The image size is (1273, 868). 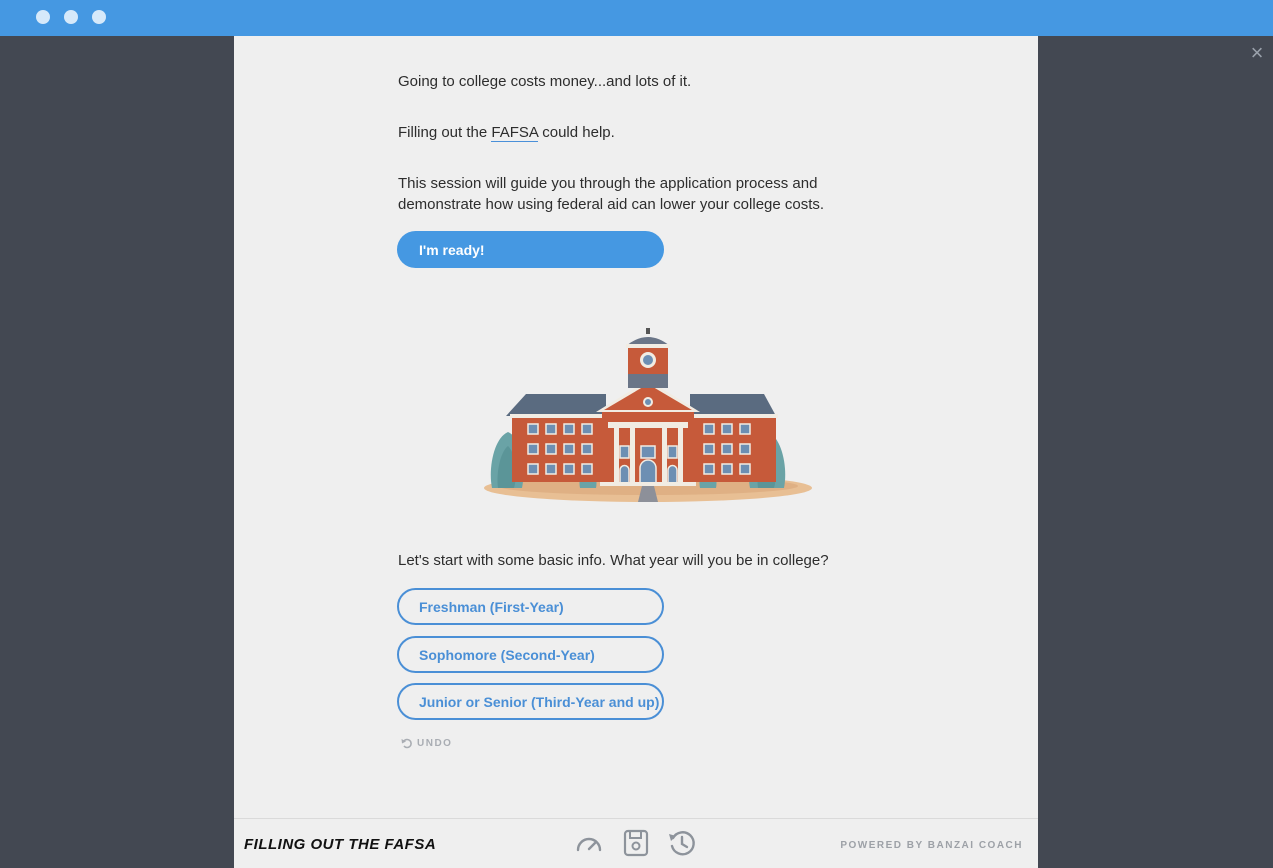 I want to click on option-freshman-button: Freshman (First-Year), so click(x=530, y=606).